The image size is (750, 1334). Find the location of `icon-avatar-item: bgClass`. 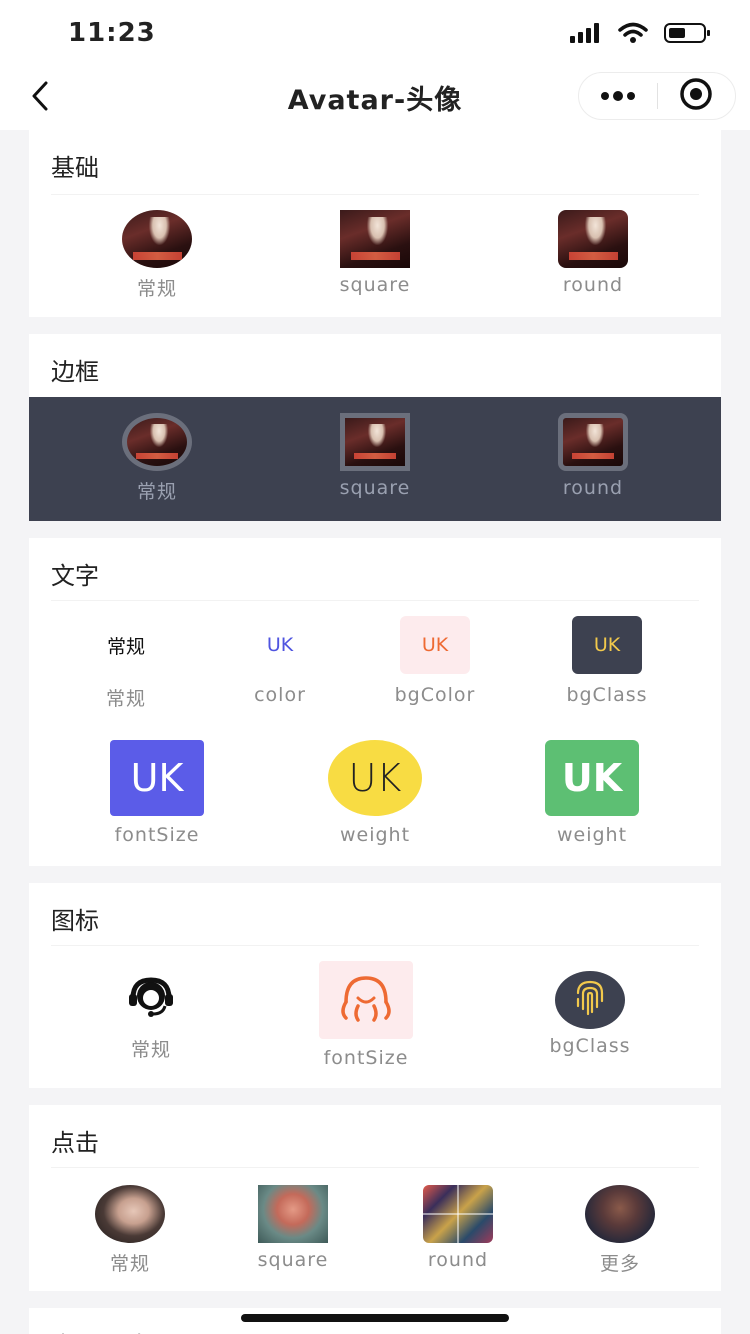

icon-avatar-item: bgClass is located at coordinates (590, 1014).